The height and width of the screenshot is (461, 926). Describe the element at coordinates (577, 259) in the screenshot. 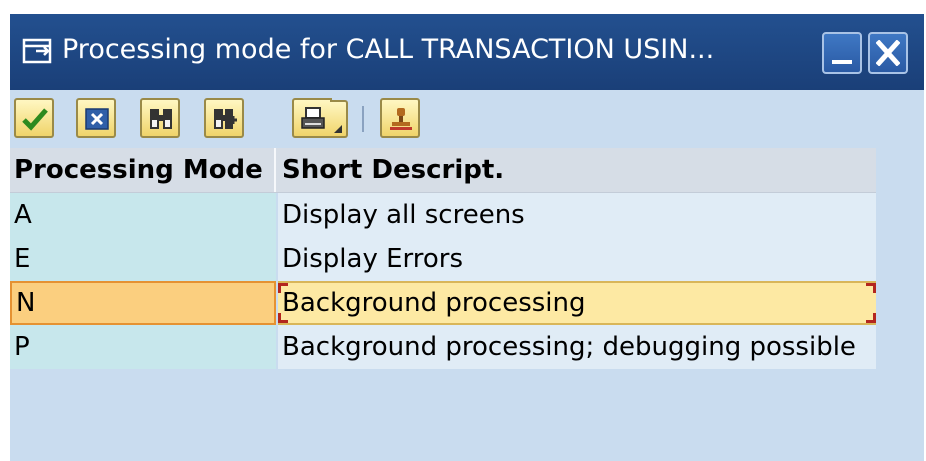

I see `description-cell: Display Errors` at that location.